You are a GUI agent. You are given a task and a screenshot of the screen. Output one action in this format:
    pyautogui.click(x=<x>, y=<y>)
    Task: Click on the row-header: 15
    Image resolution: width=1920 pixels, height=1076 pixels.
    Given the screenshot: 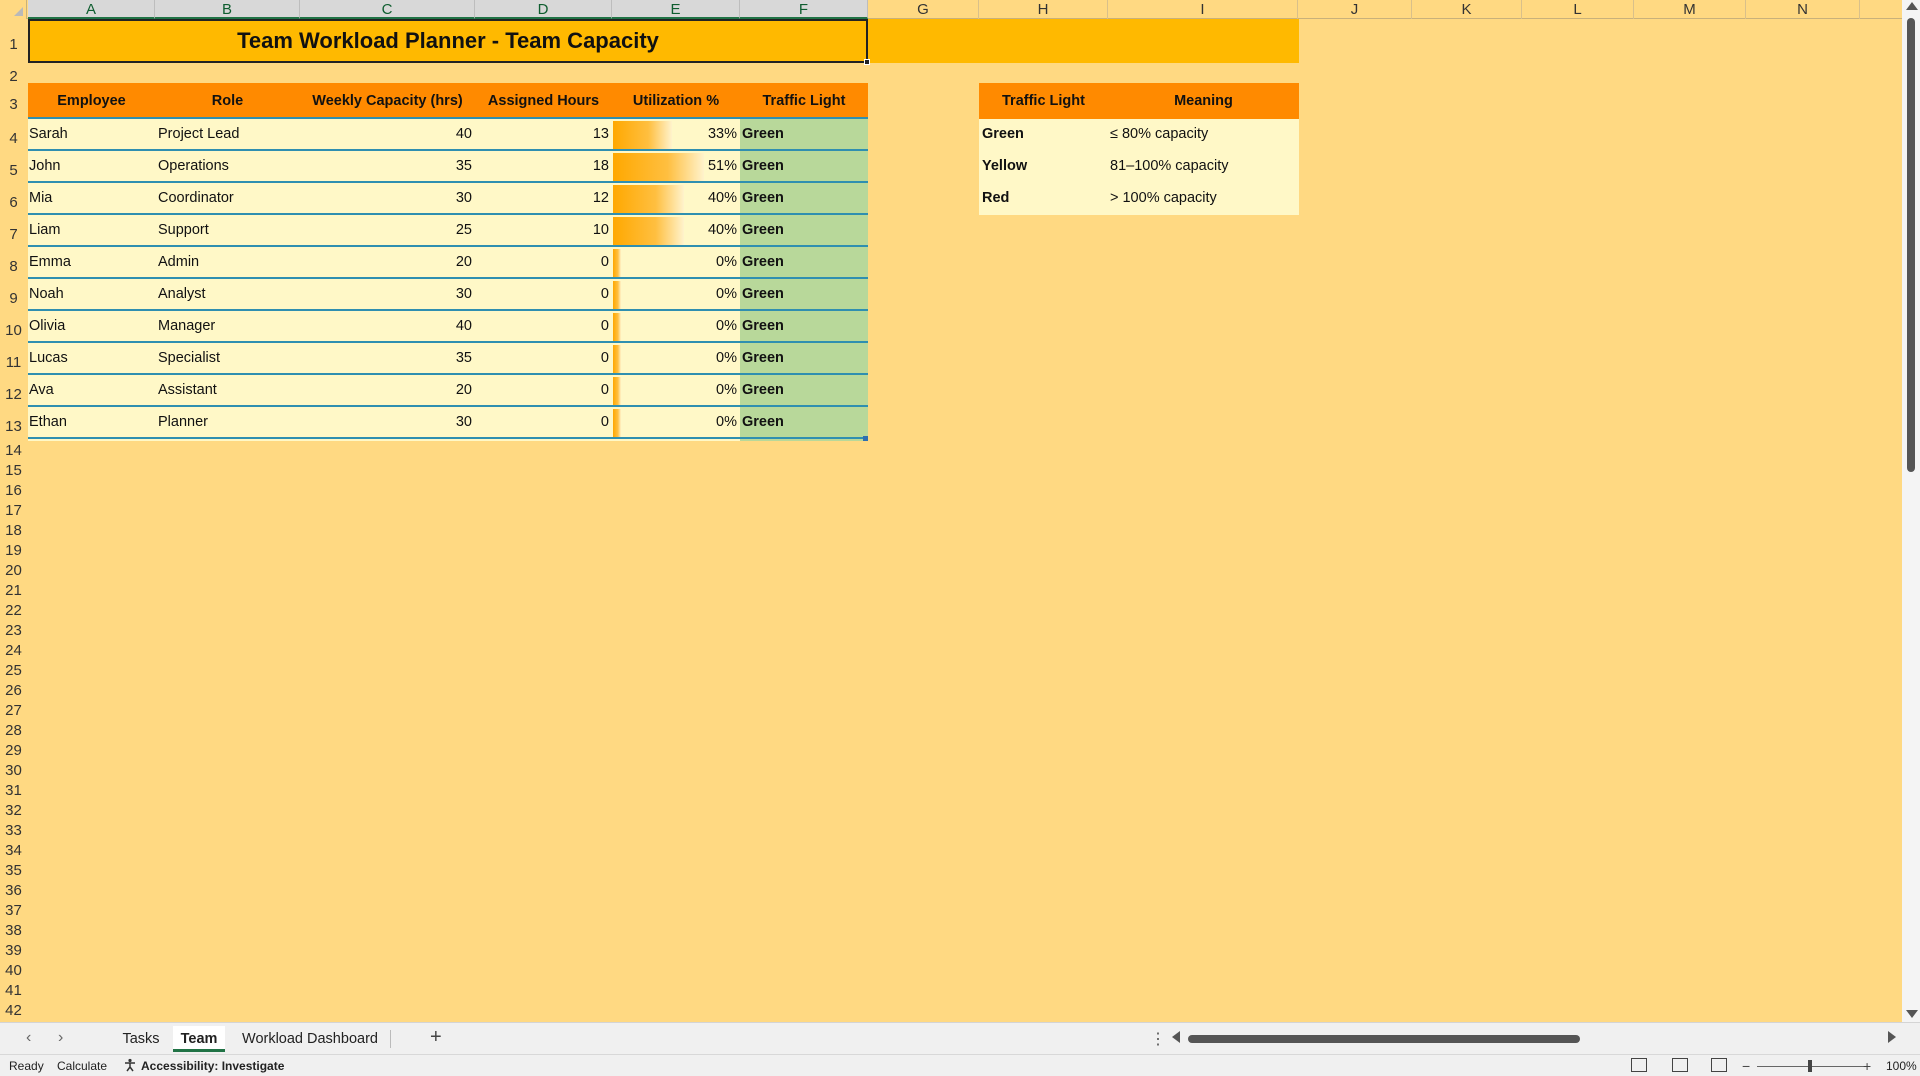 What is the action you would take?
    pyautogui.click(x=13, y=471)
    